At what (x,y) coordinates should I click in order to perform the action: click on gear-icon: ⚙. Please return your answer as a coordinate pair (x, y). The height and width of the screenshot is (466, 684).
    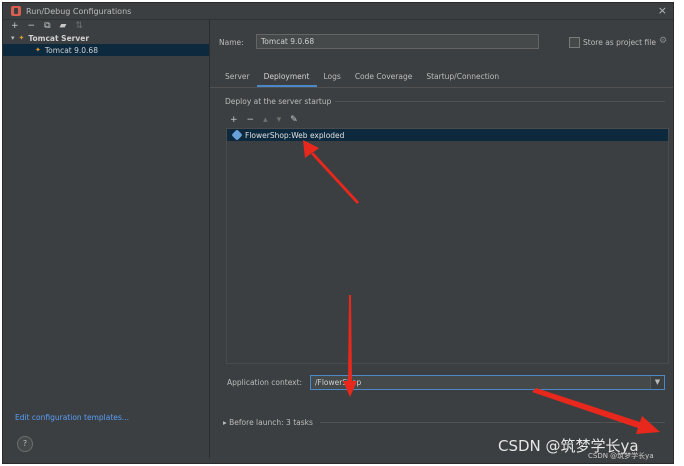
    Looking at the image, I should click on (663, 41).